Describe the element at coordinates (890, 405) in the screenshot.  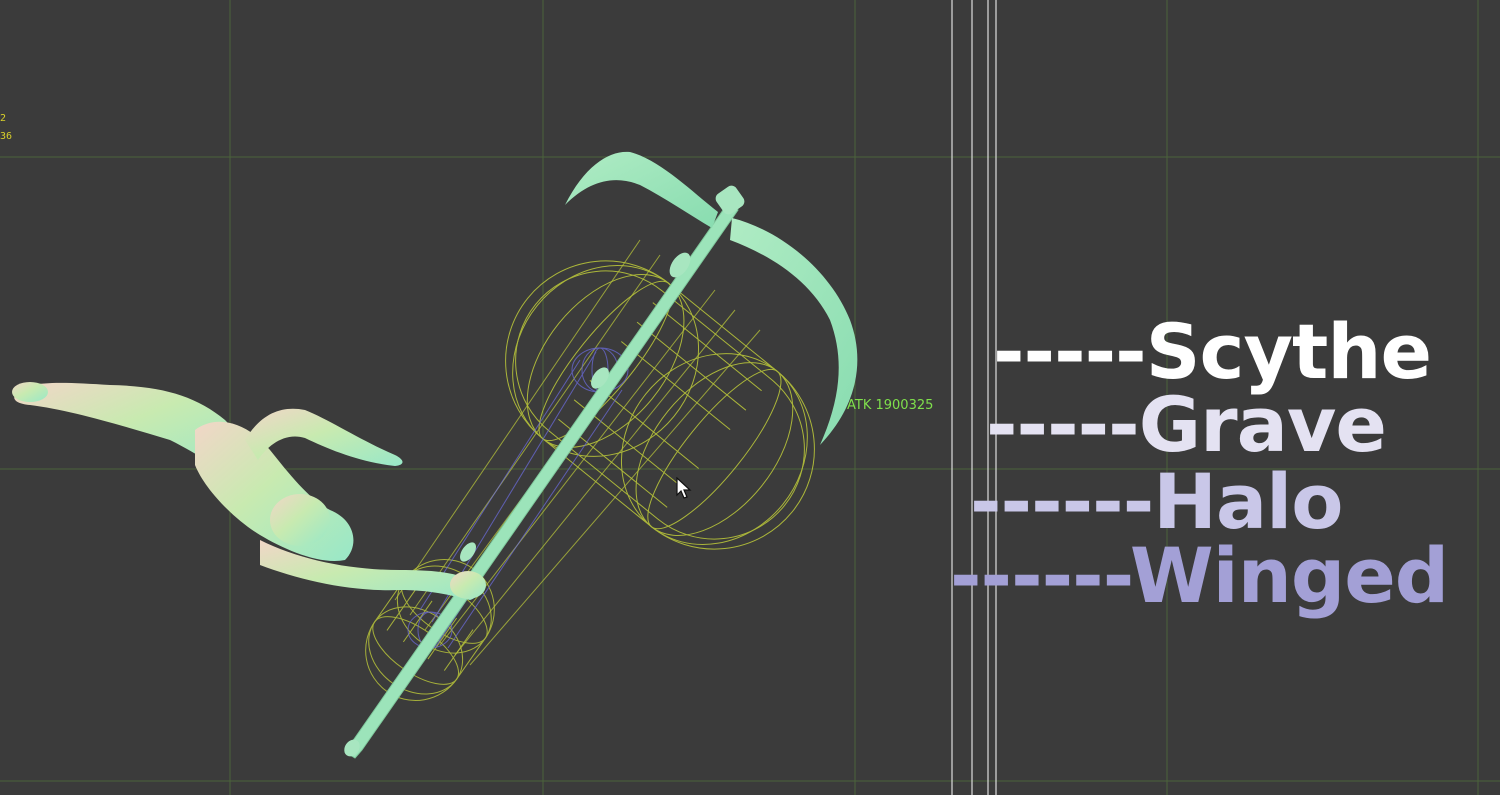
I see `hitbox-id-label: ATK 1900325` at that location.